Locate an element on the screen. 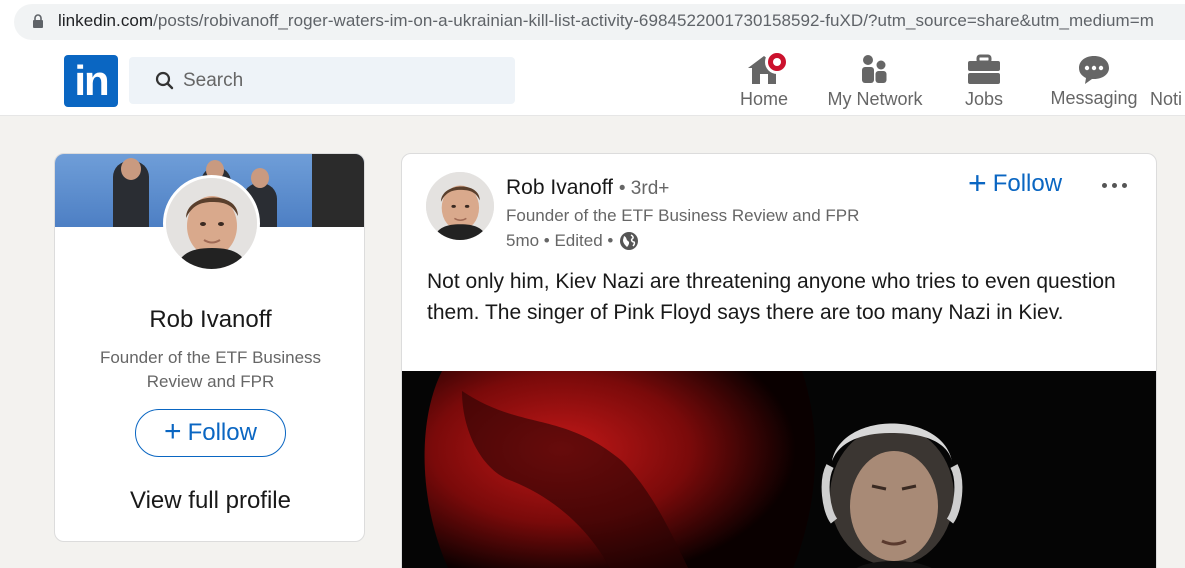 This screenshot has width=1185, height=568. messaging-icon is located at coordinates (1094, 70).